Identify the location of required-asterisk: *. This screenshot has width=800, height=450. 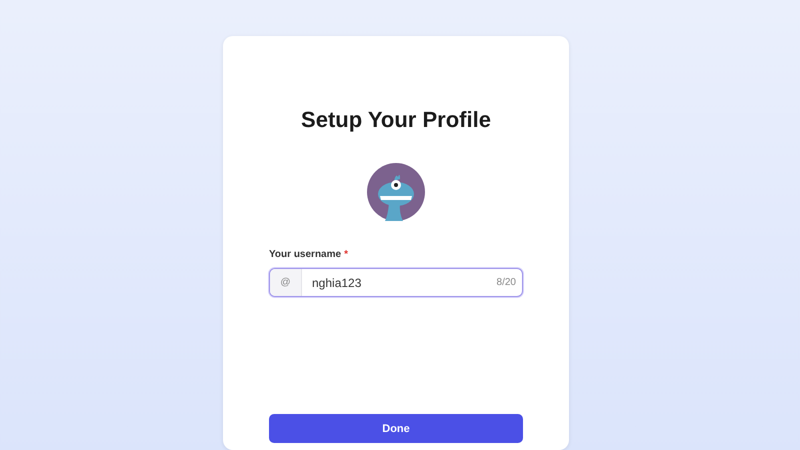
(346, 254).